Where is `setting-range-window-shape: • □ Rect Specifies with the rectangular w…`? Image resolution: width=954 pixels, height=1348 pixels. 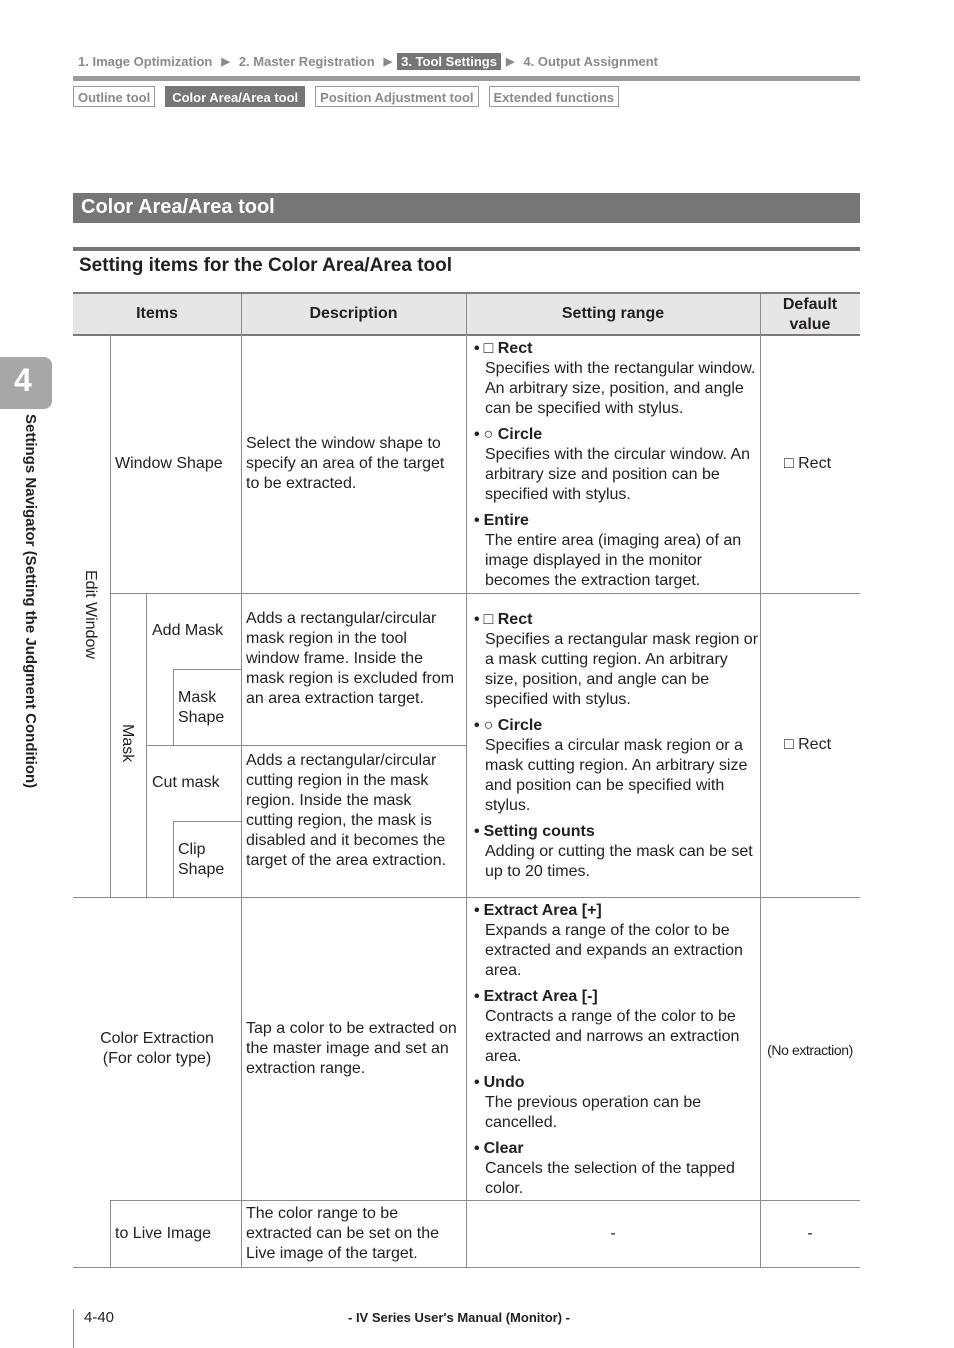
setting-range-window-shape: • □ Rect Specifies with the rectangular w… is located at coordinates (617, 468).